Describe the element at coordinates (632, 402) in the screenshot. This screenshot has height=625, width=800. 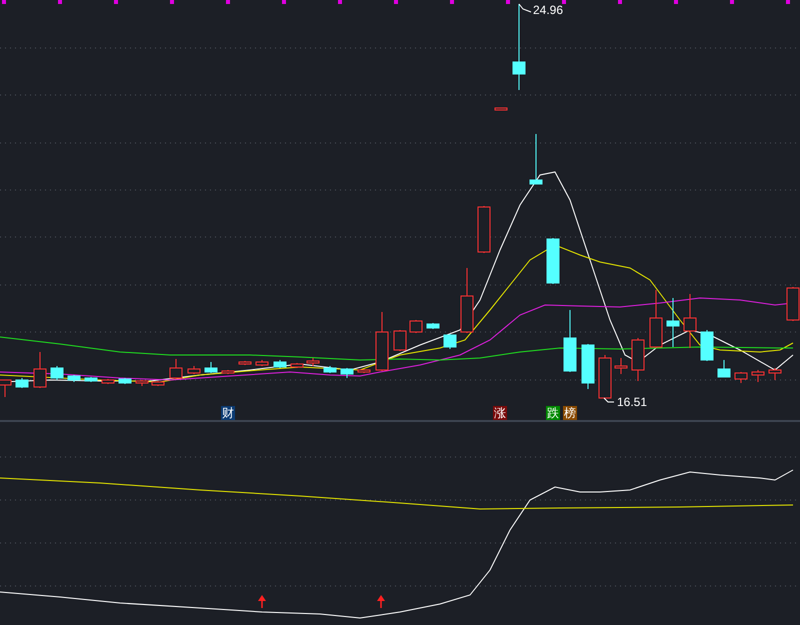
I see `price-label: 16.51` at that location.